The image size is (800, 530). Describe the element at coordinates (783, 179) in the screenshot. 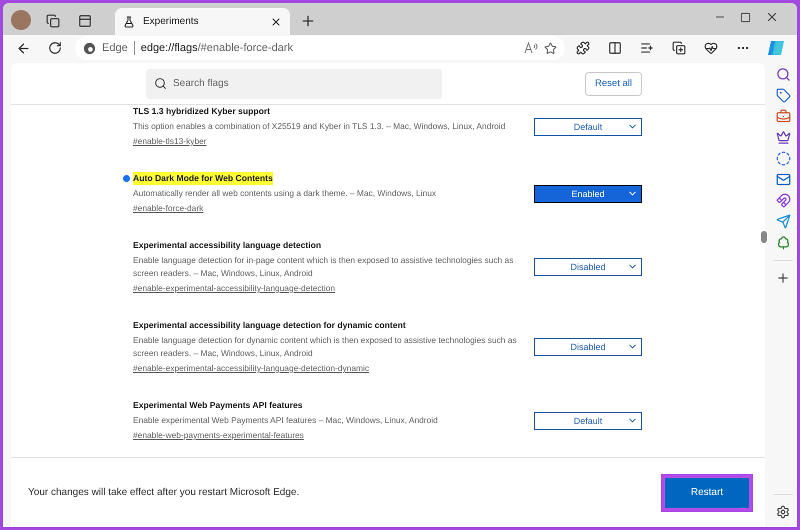

I see `mail-icon` at that location.